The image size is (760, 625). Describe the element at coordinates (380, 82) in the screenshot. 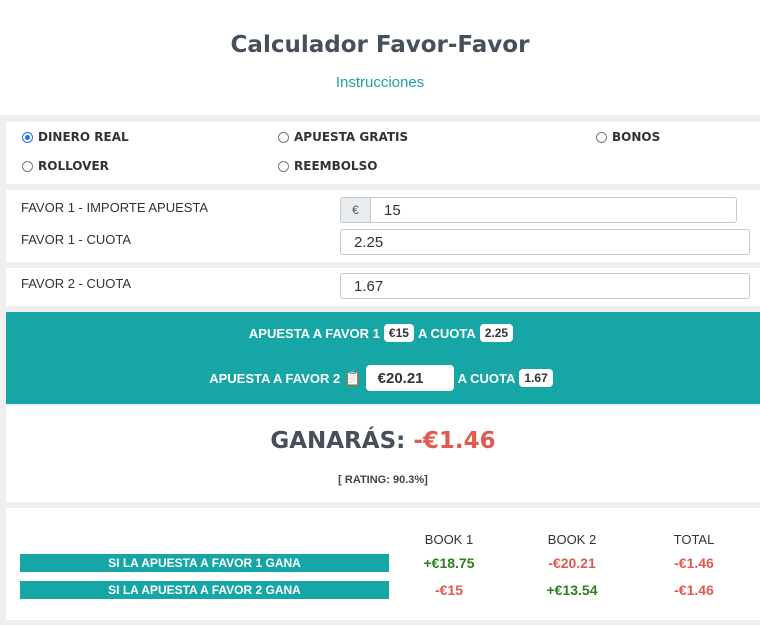

I see `instructions-link: Instrucciones` at that location.